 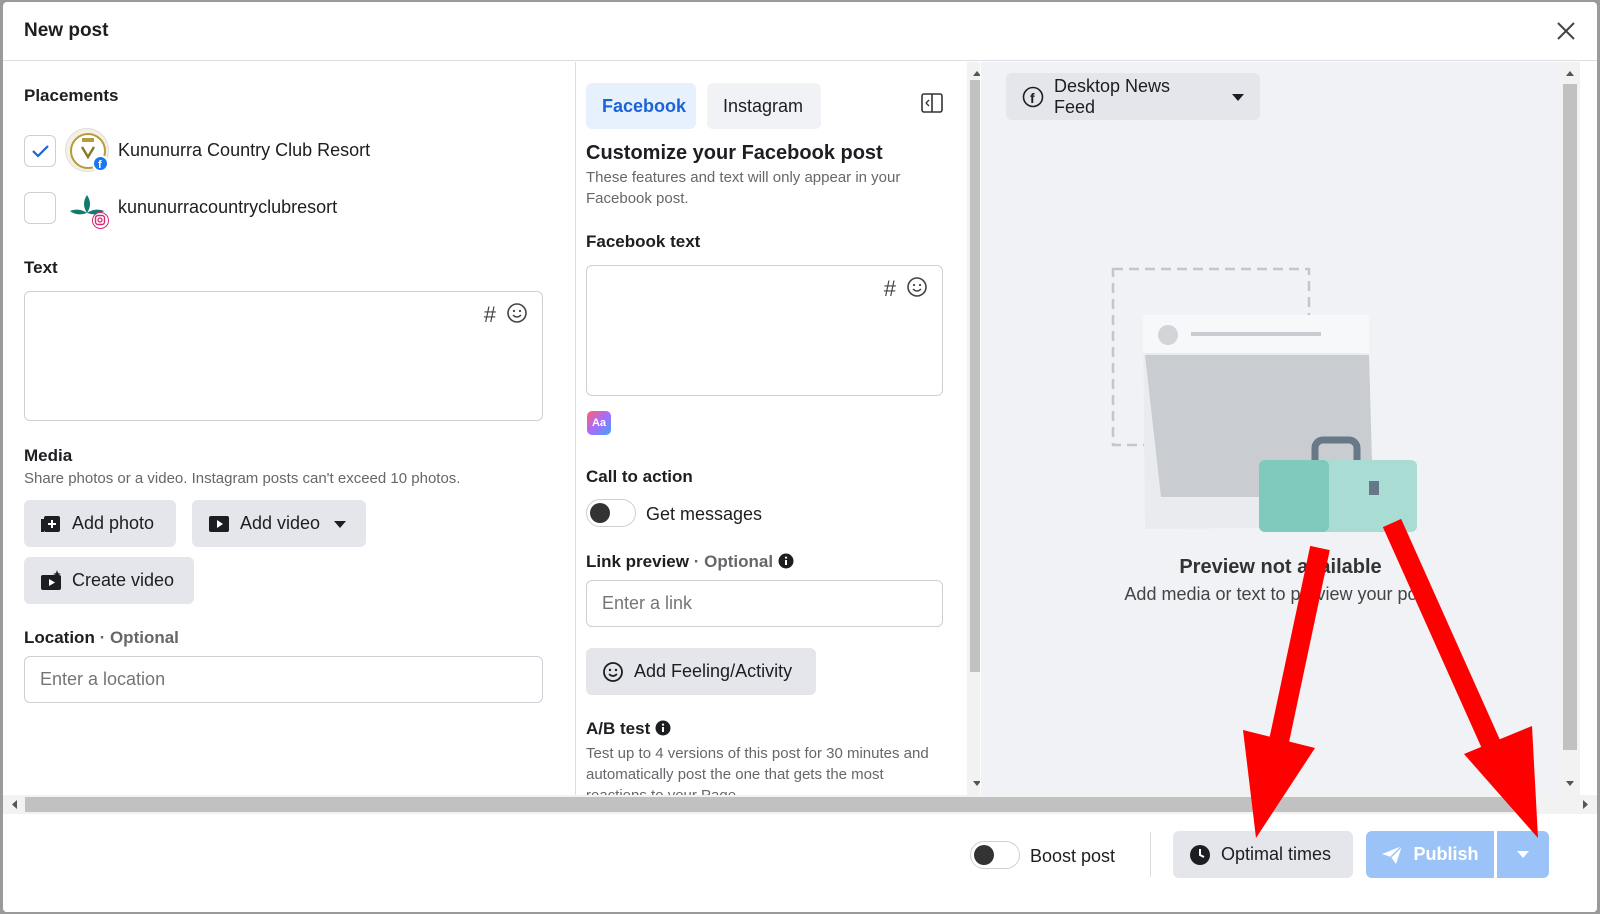 I want to click on ab-test-label: A/B test, so click(x=618, y=728).